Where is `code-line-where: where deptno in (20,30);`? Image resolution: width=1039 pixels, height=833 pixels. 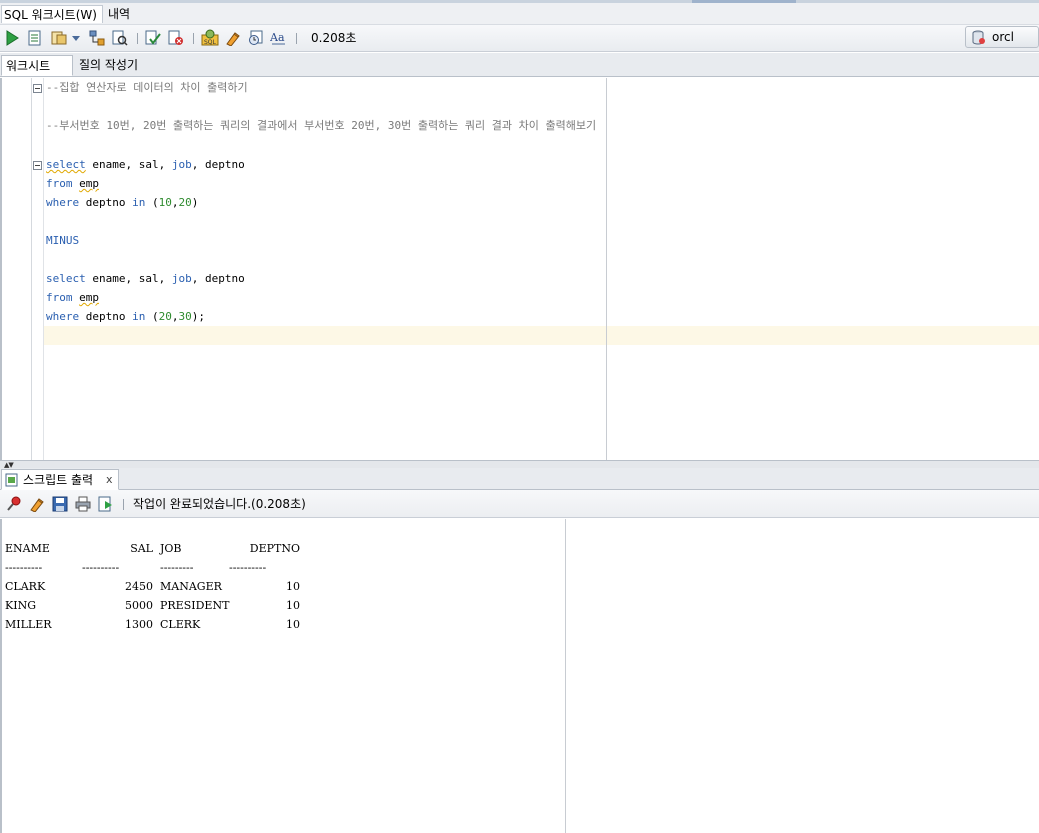 code-line-where: where deptno in (20,30); is located at coordinates (125, 316).